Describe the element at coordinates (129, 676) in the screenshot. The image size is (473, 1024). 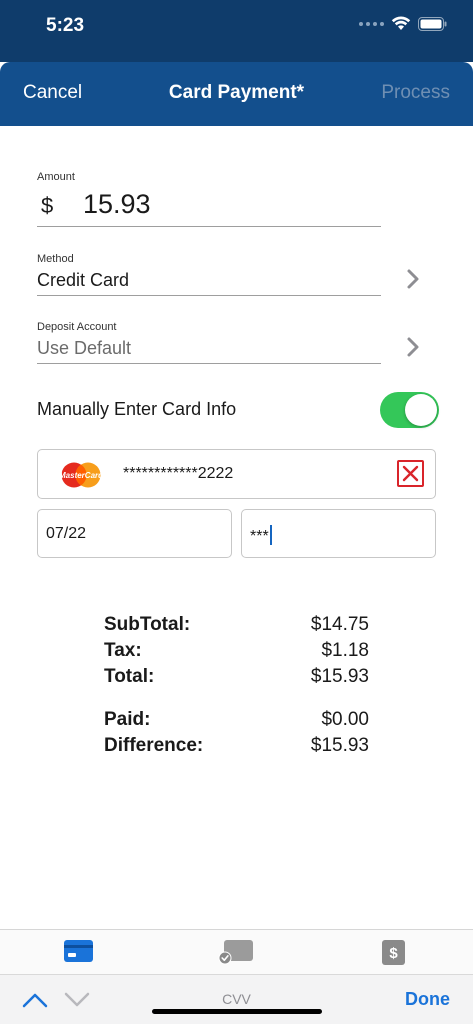
I see `total-label: Total:` at that location.